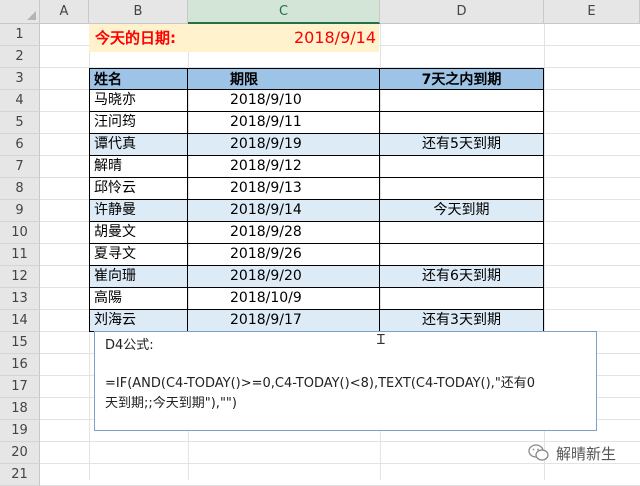  Describe the element at coordinates (138, 12) in the screenshot. I see `column-header-b: B` at that location.